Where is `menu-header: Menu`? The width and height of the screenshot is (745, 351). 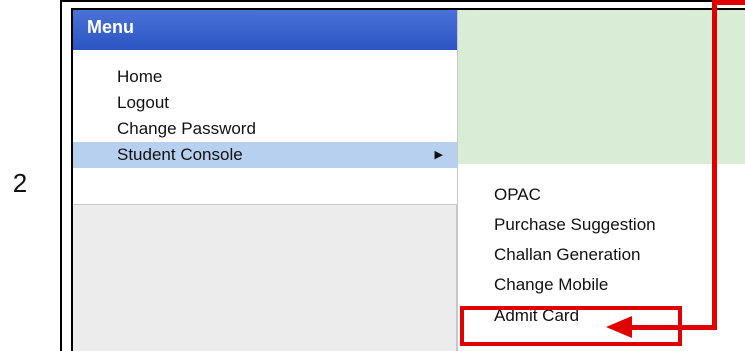
menu-header: Menu is located at coordinates (265, 30).